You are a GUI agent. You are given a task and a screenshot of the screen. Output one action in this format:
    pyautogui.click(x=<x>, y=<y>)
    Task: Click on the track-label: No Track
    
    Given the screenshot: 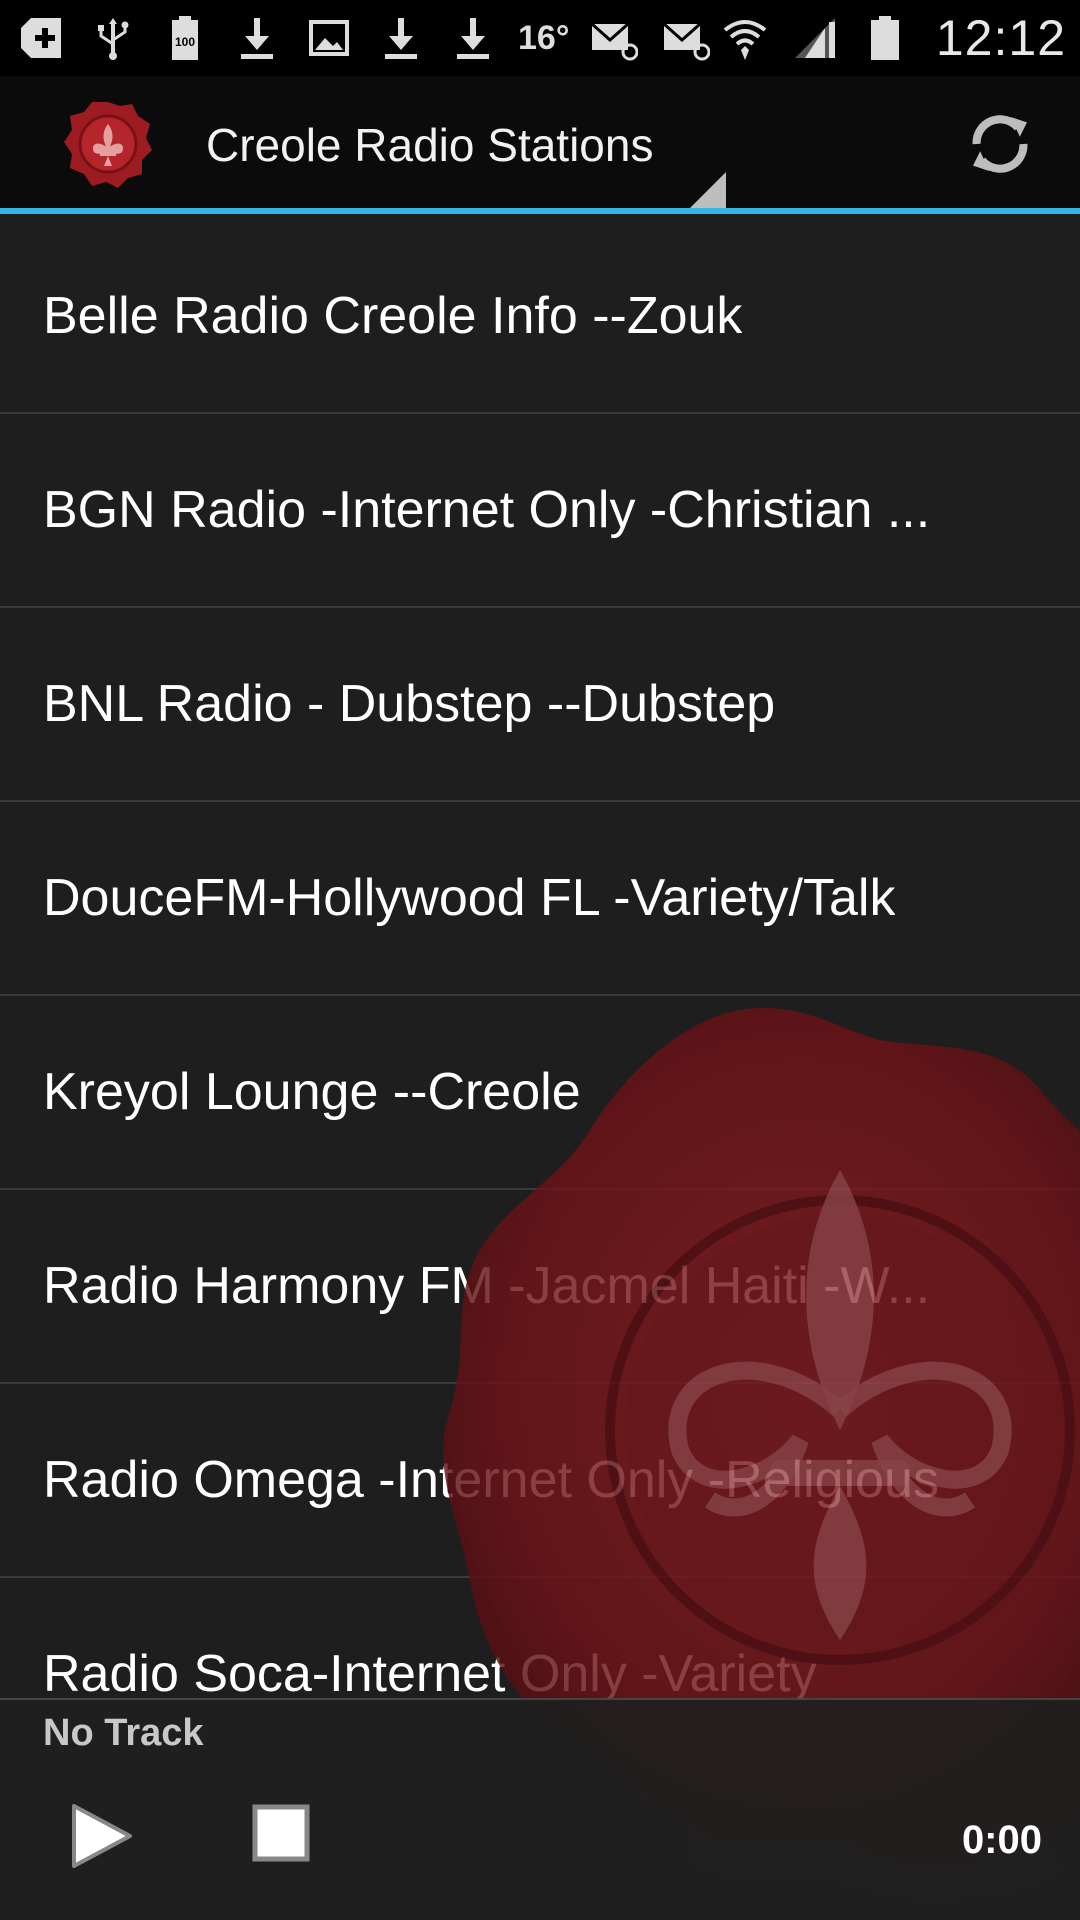 What is the action you would take?
    pyautogui.click(x=123, y=1733)
    